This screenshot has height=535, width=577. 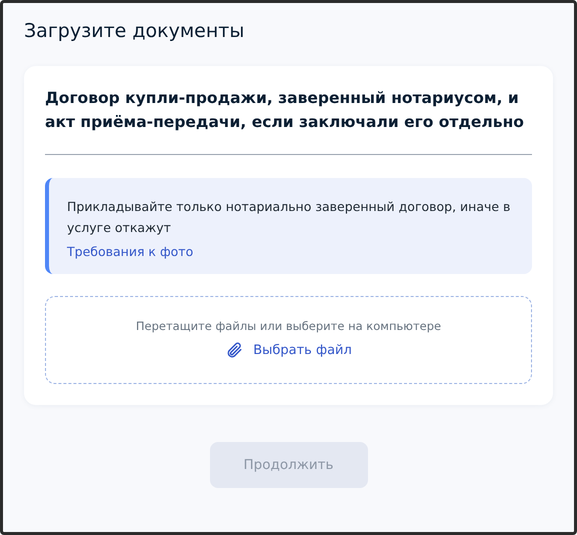 What do you see at coordinates (234, 350) in the screenshot?
I see `paperclip-icon` at bounding box center [234, 350].